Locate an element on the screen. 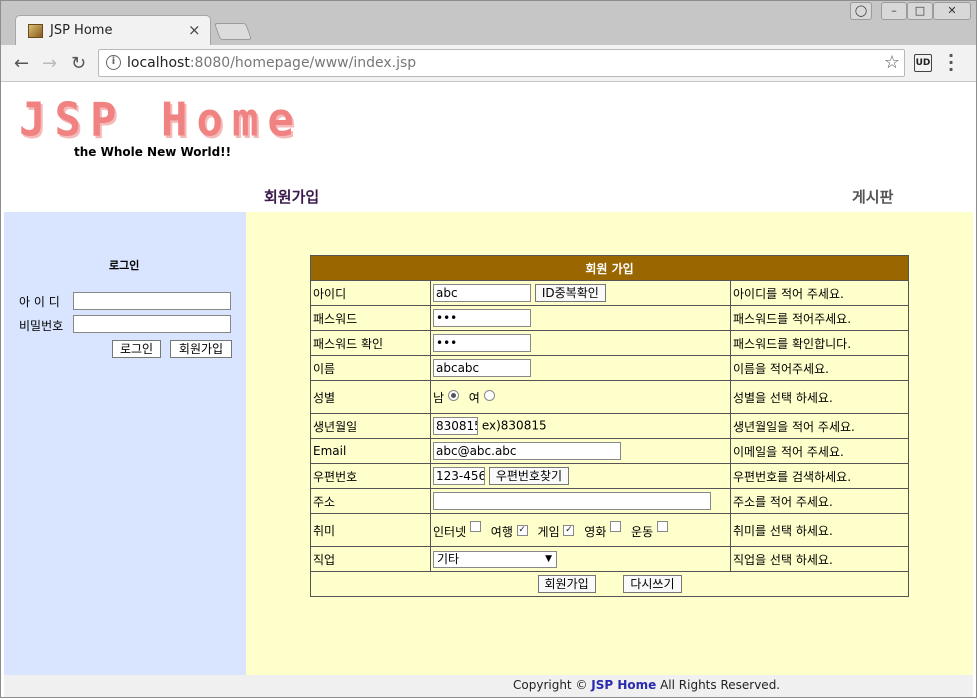 The image size is (977, 698). gender-male-label: 남 is located at coordinates (439, 397).